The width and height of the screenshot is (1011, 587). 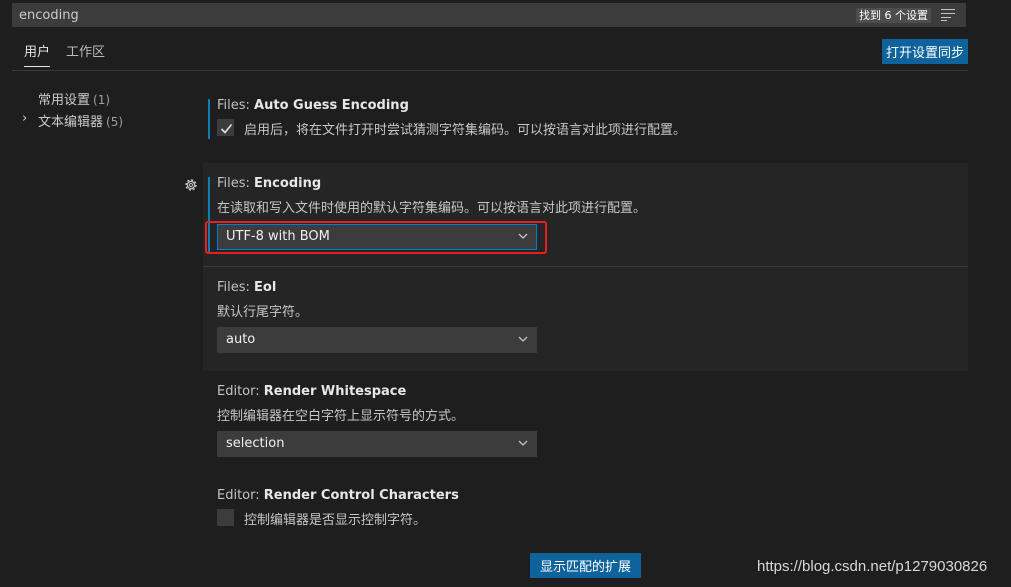 I want to click on search-result-count: 找到 6 个设置, so click(x=893, y=15).